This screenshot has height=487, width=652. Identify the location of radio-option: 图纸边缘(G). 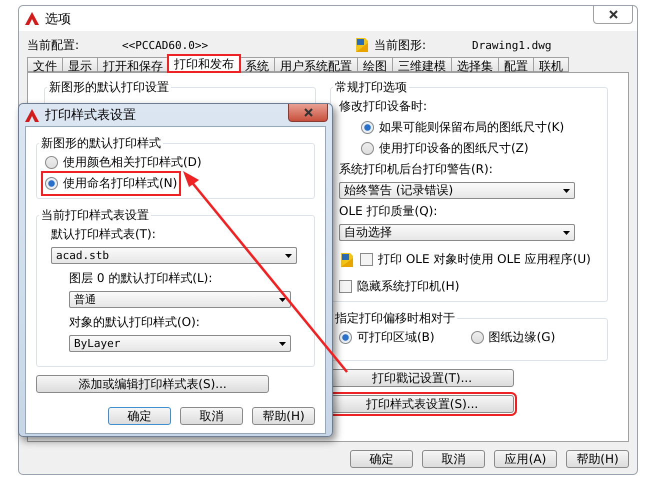
(513, 337).